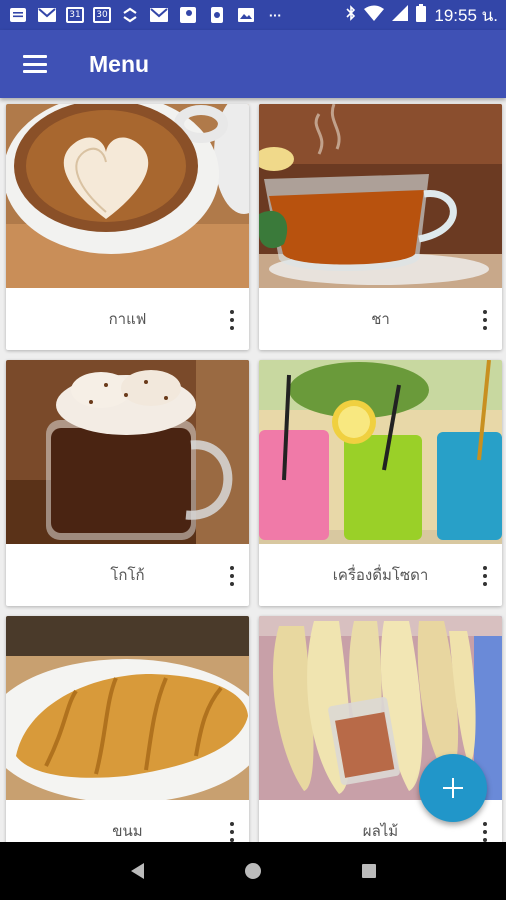 The image size is (506, 900). Describe the element at coordinates (380, 452) in the screenshot. I see `soda-image` at that location.